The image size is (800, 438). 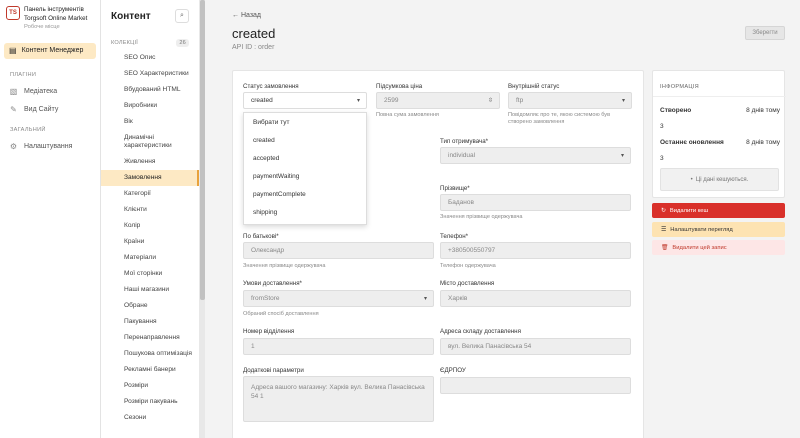 I want to click on collection-item: Рекламні банери, so click(x=150, y=370).